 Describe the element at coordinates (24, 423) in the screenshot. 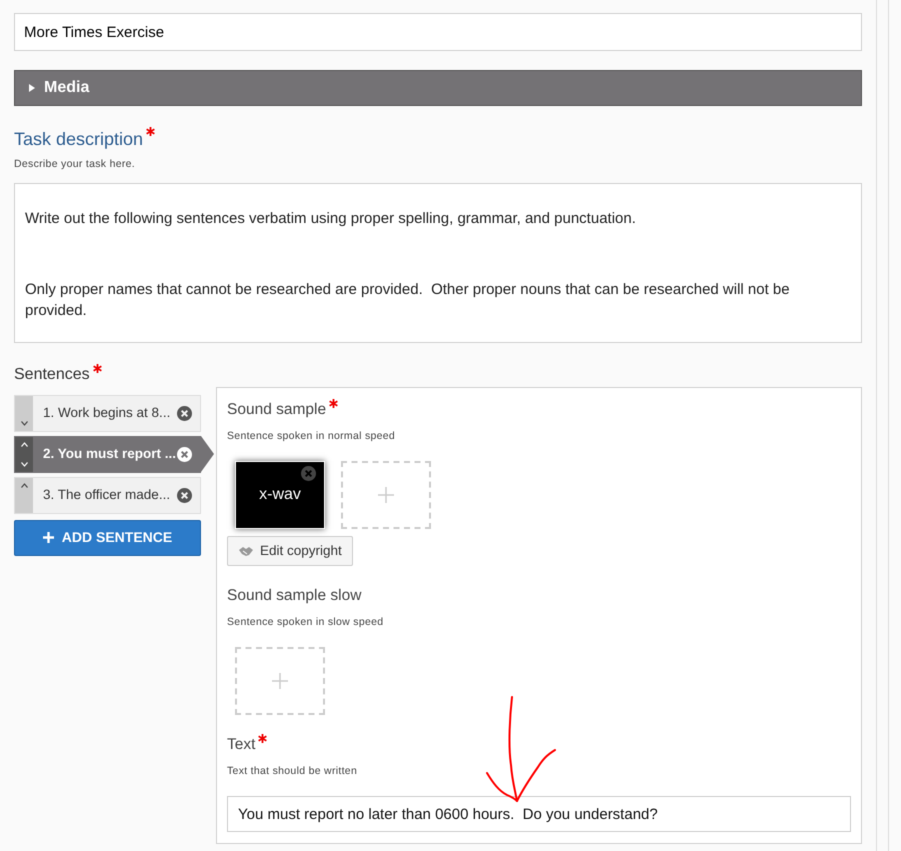

I see `chevron-down-icon` at that location.